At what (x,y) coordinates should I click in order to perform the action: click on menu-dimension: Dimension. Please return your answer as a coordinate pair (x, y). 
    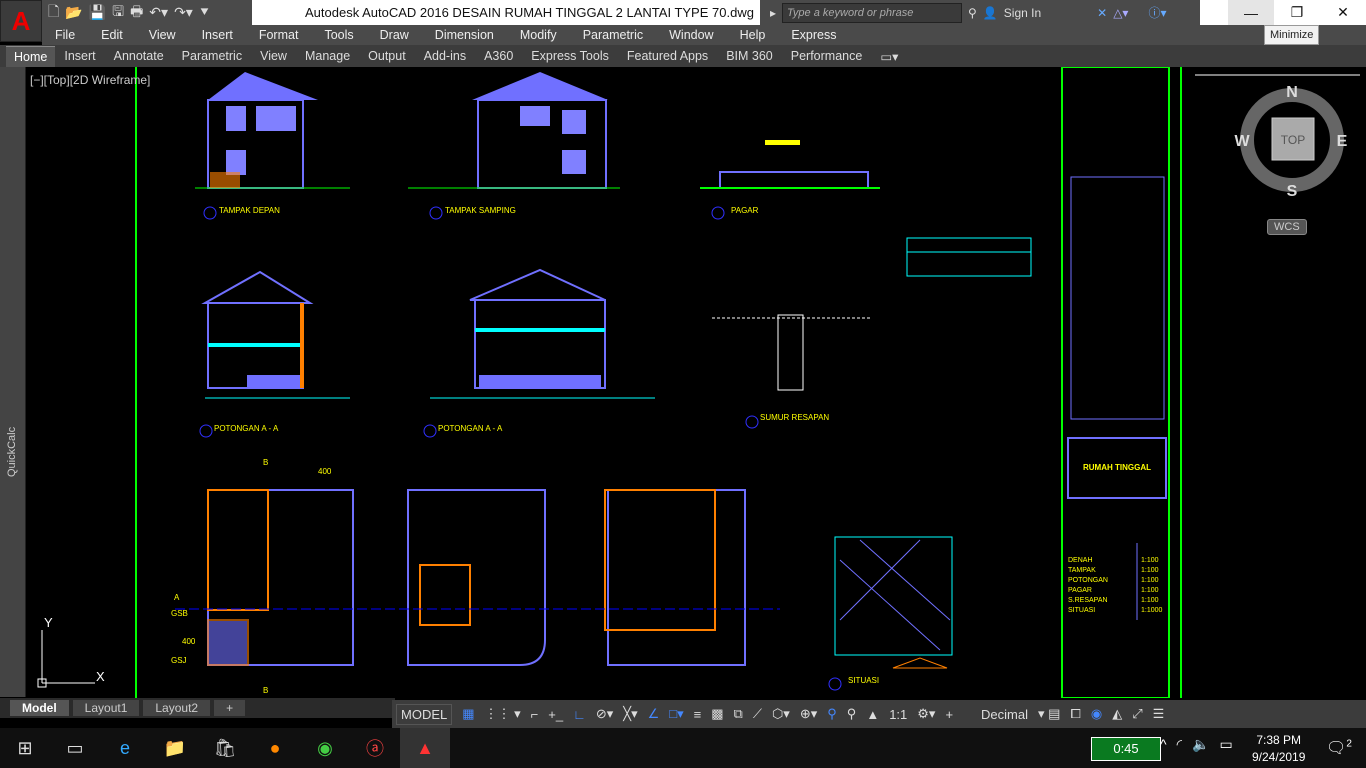
    Looking at the image, I should click on (464, 35).